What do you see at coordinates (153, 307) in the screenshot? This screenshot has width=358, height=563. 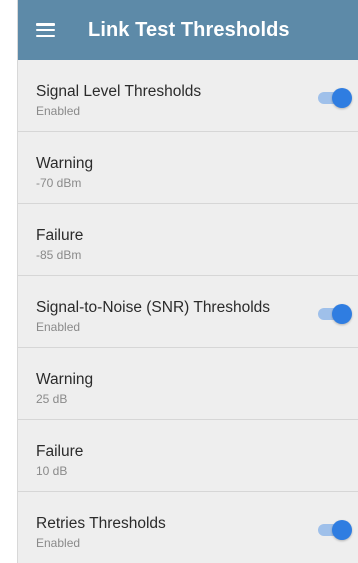 I see `setting-title: Signal-to-Noise (SNR) Thresholds` at bounding box center [153, 307].